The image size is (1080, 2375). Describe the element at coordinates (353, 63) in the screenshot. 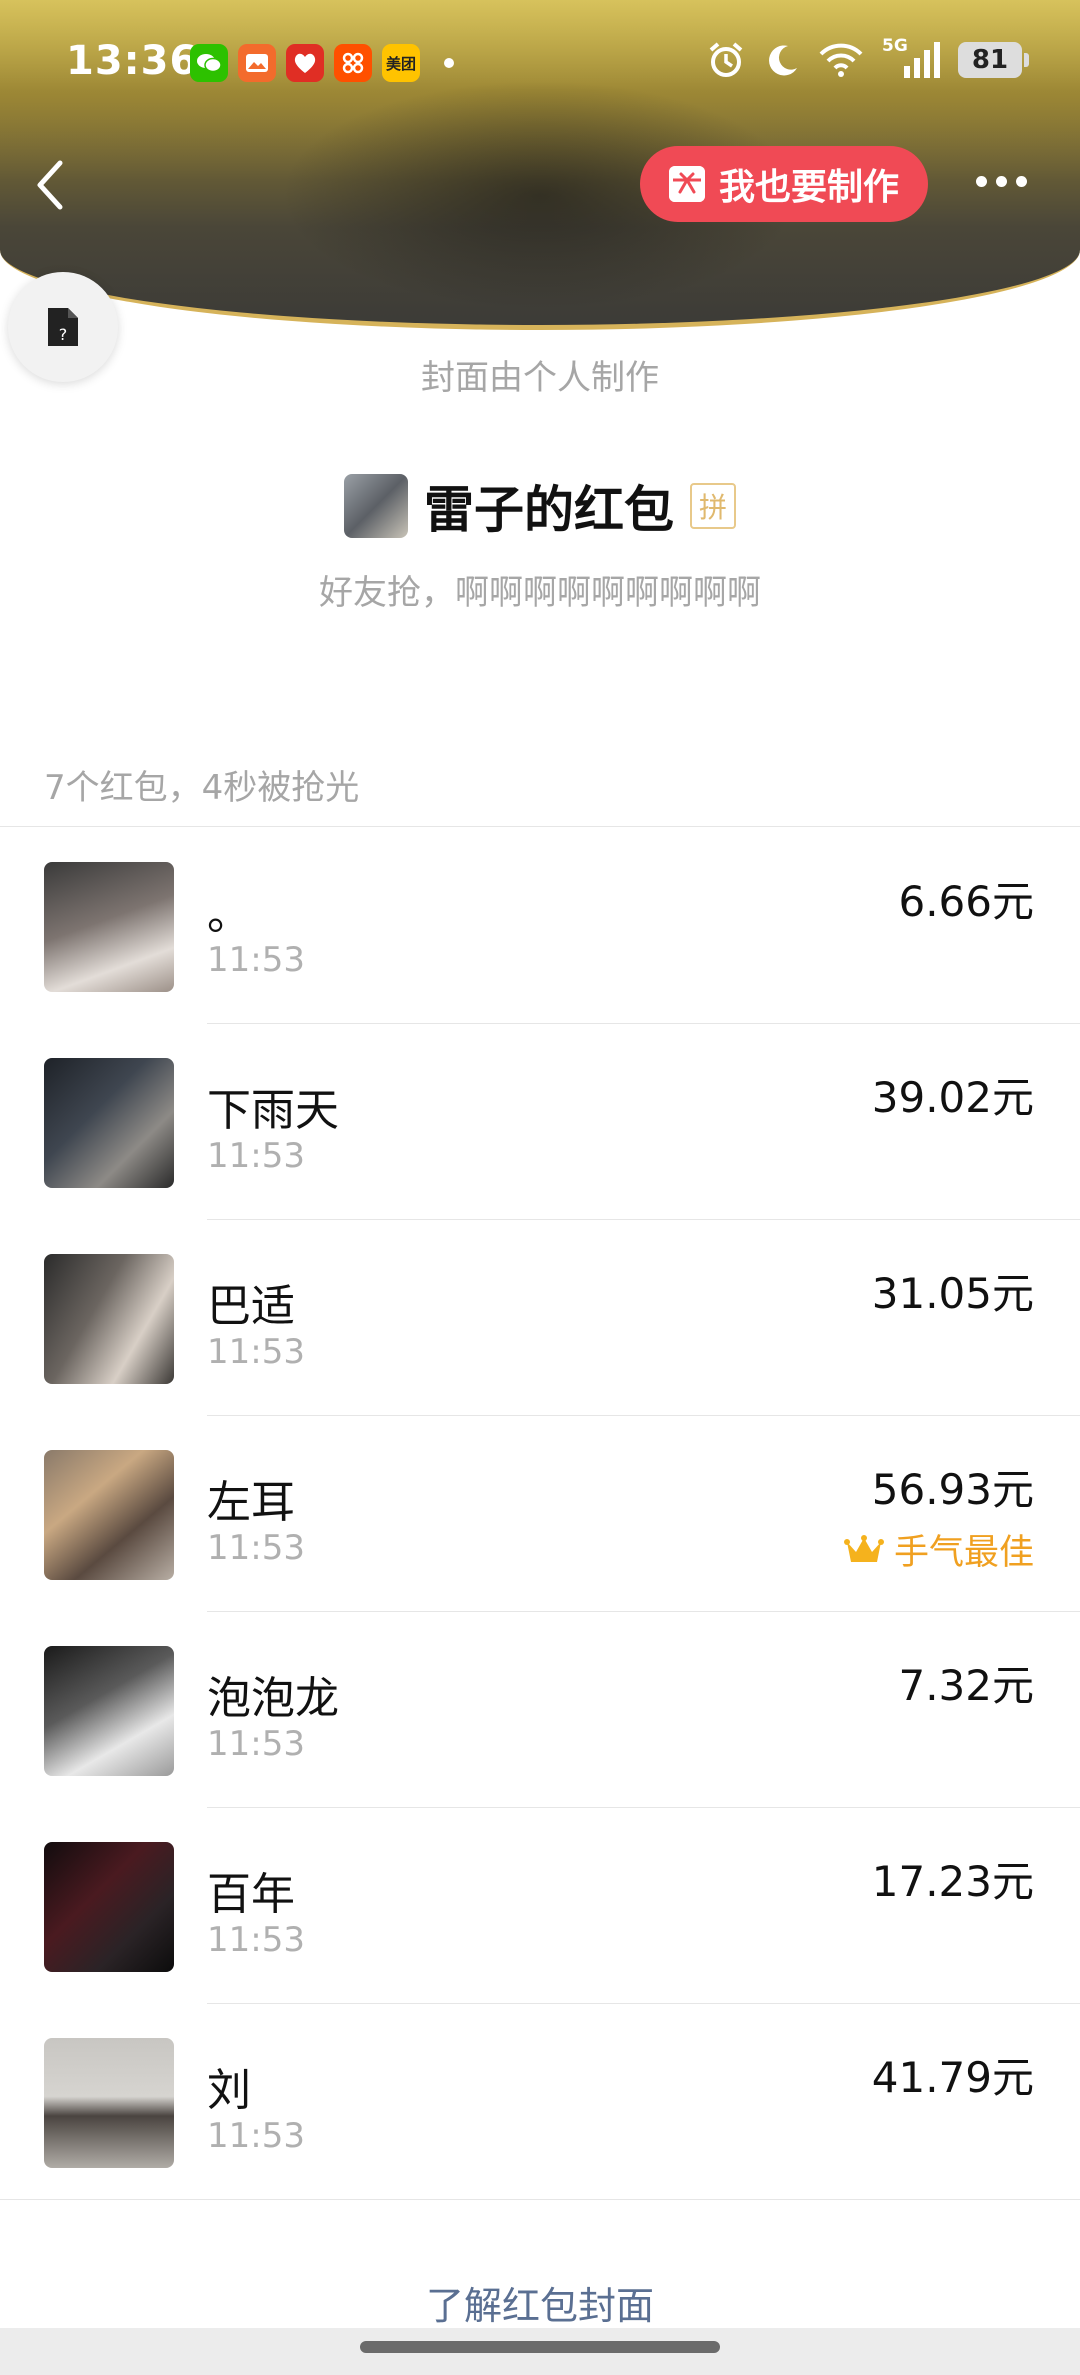

I see `taobao-special-icon` at that location.